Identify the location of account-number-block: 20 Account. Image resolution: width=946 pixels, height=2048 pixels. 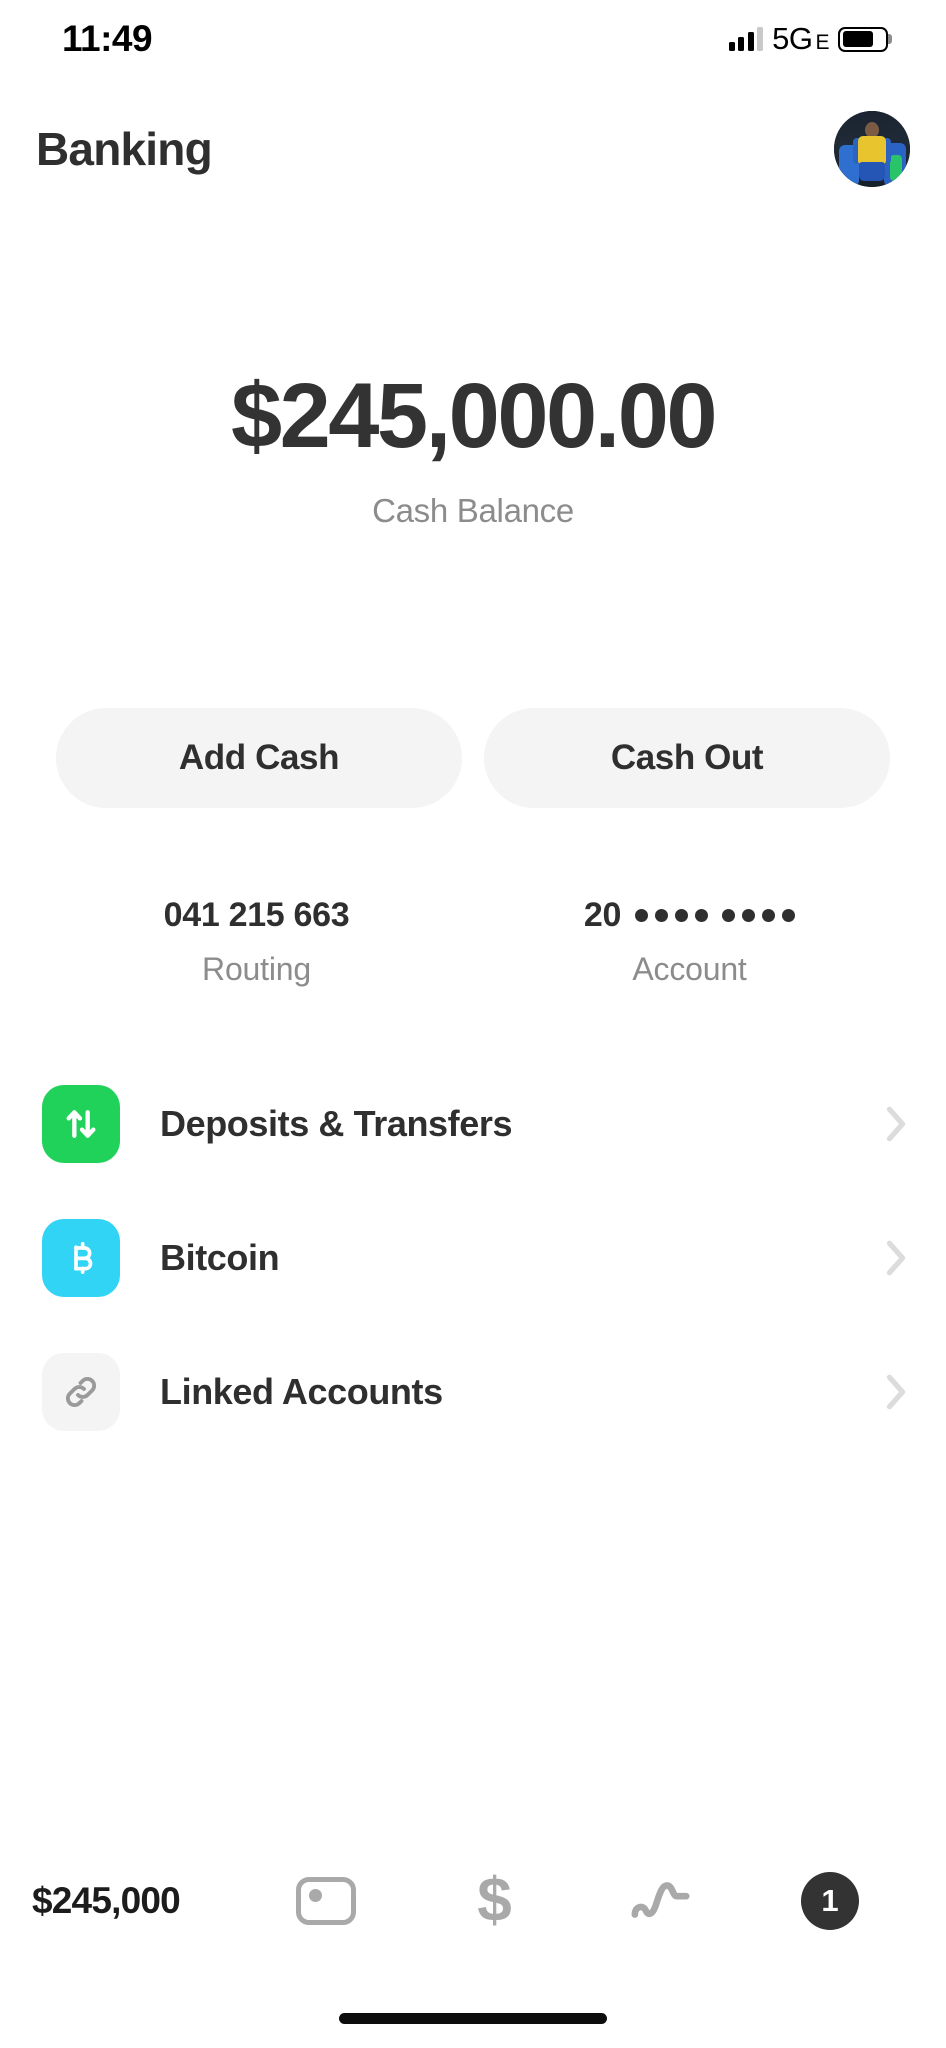
(689, 942).